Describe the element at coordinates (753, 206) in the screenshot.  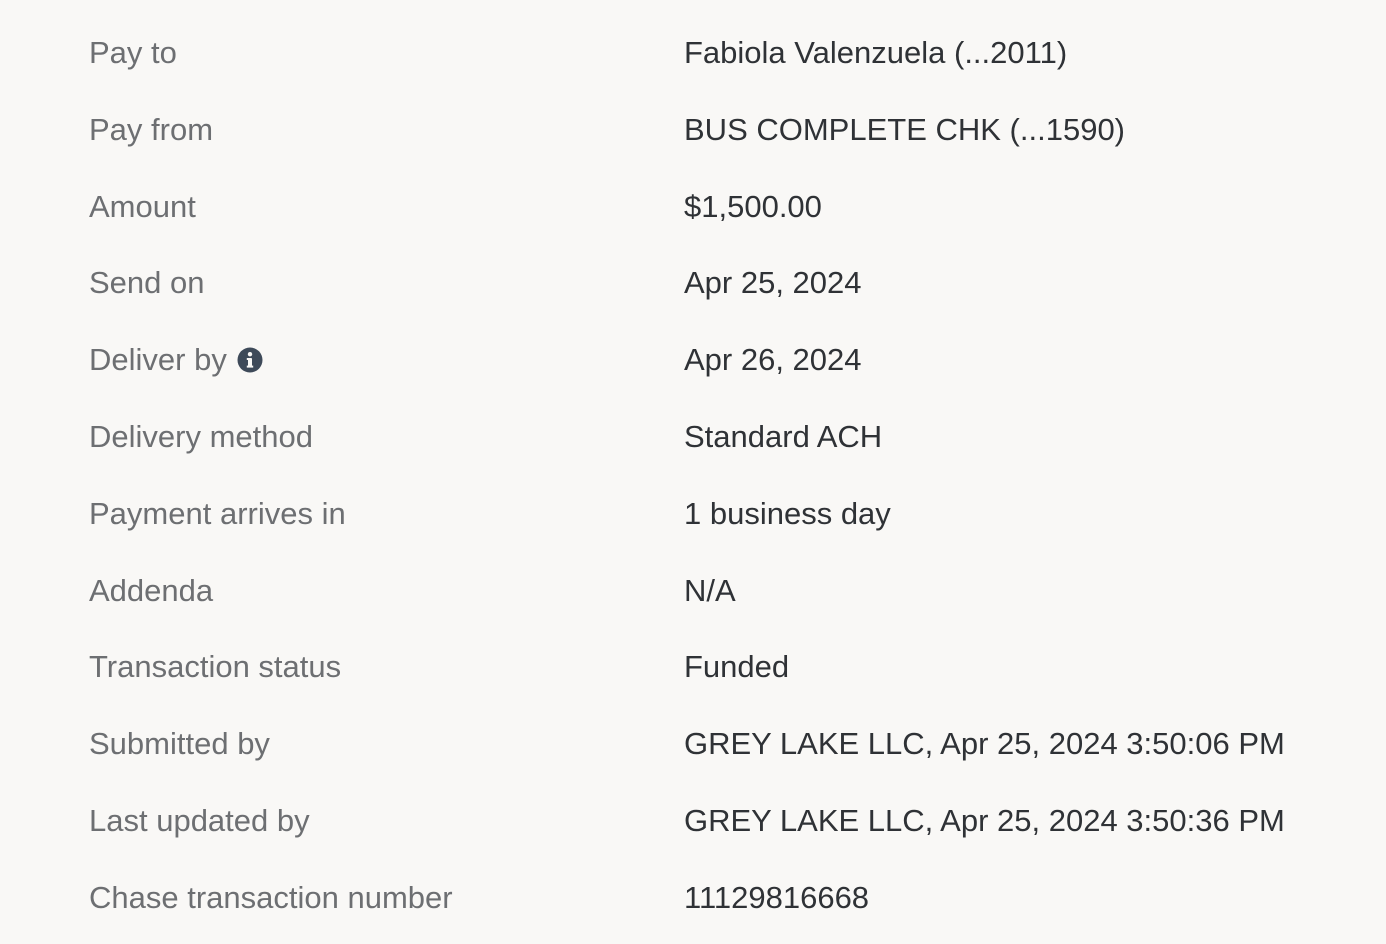
I see `amount-value: $1,500.00` at that location.